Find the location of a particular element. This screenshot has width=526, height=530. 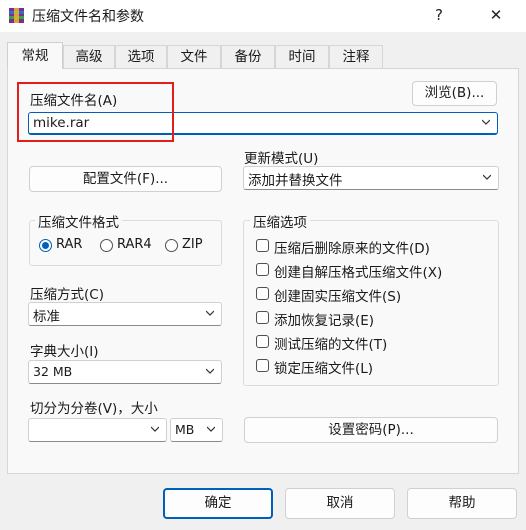

help-button: 帮助 is located at coordinates (462, 503).